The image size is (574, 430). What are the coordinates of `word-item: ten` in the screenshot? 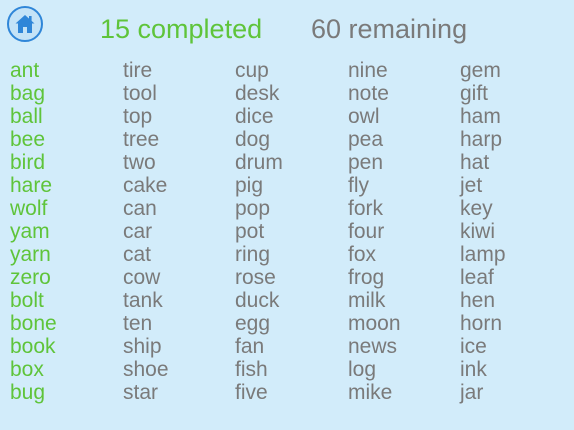 It's located at (173, 323).